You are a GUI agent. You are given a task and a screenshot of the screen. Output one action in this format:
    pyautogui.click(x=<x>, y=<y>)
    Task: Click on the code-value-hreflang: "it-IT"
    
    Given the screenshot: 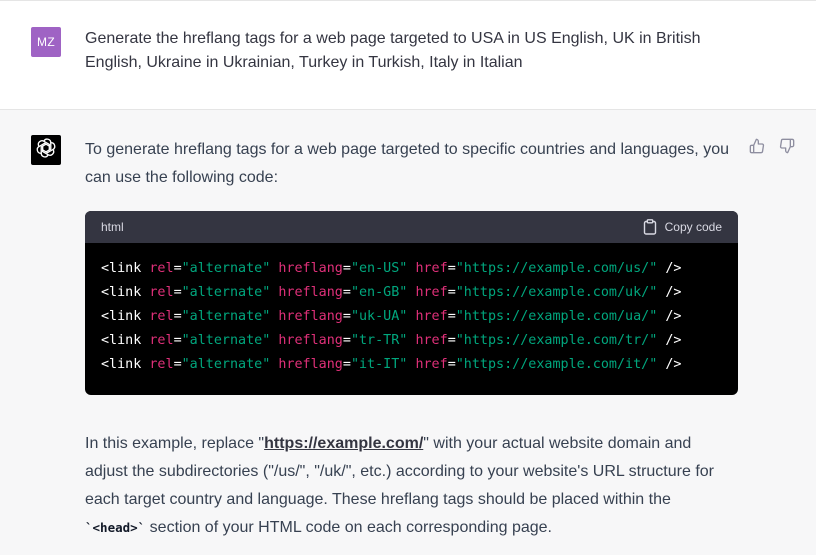 What is the action you would take?
    pyautogui.click(x=379, y=364)
    